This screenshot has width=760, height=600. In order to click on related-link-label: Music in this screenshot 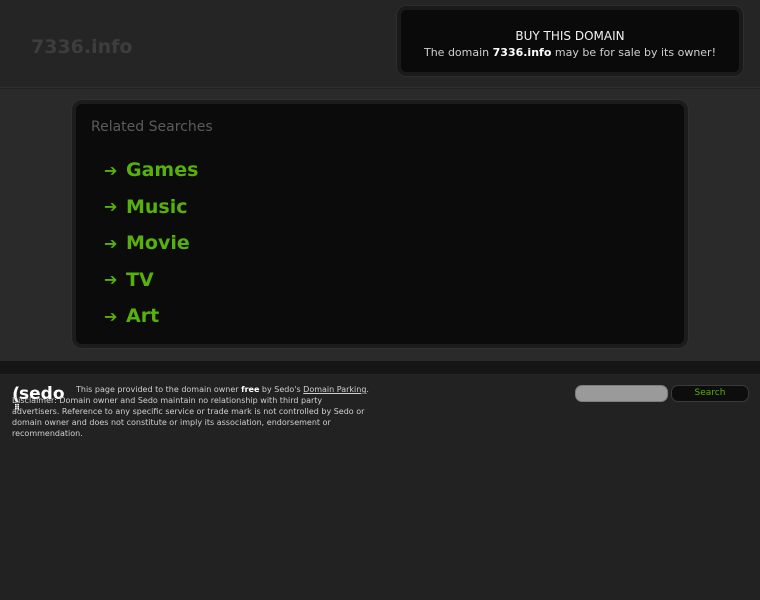, I will do `click(157, 207)`.